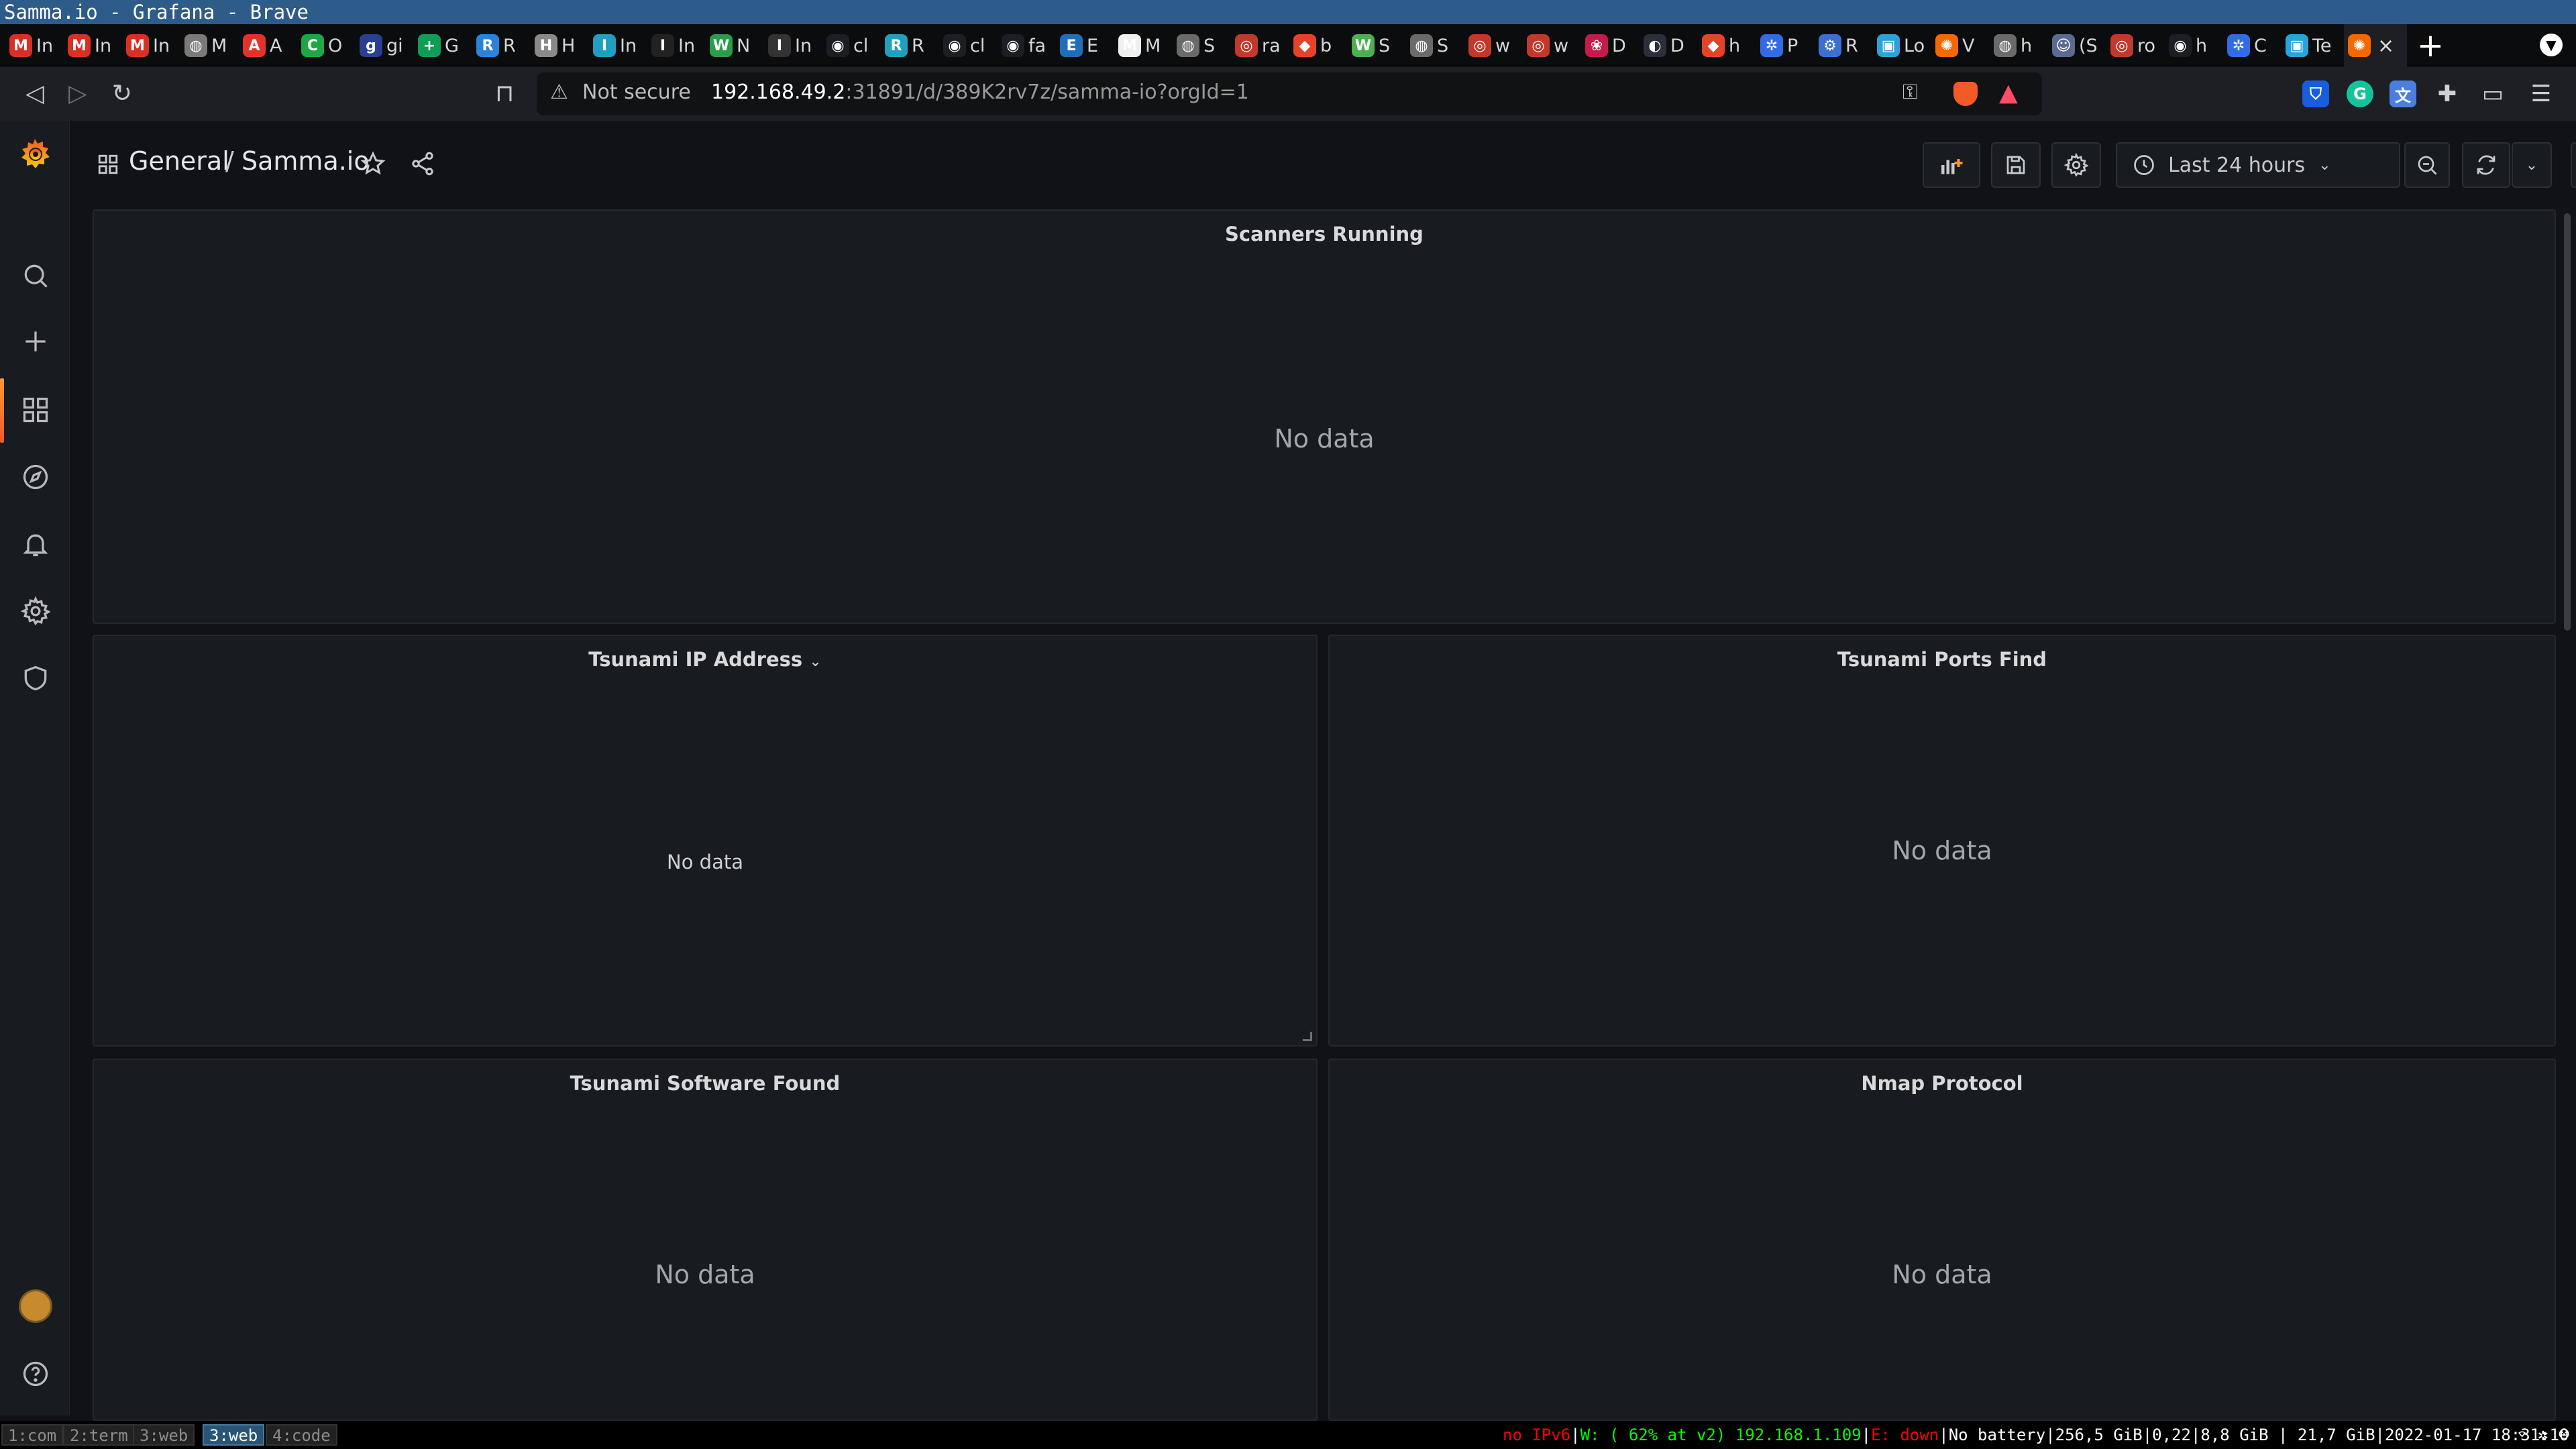  What do you see at coordinates (35, 409) in the screenshot?
I see `dashboards-icon` at bounding box center [35, 409].